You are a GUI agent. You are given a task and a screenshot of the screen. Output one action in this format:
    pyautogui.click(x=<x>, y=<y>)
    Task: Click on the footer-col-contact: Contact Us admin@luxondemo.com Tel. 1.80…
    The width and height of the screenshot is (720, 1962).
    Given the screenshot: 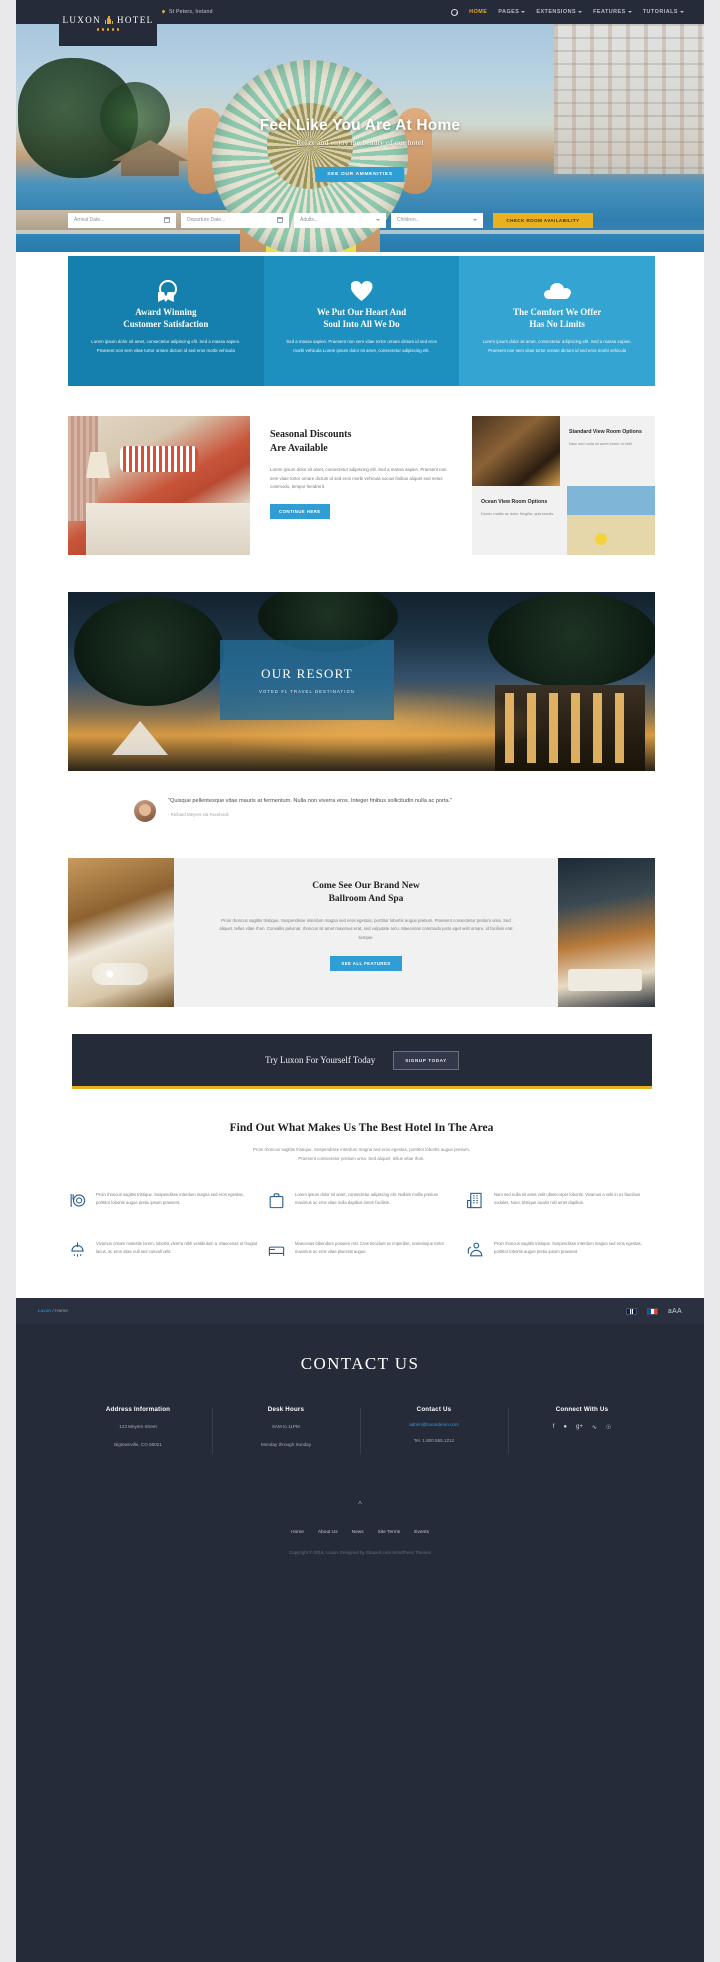 What is the action you would take?
    pyautogui.click(x=434, y=1430)
    